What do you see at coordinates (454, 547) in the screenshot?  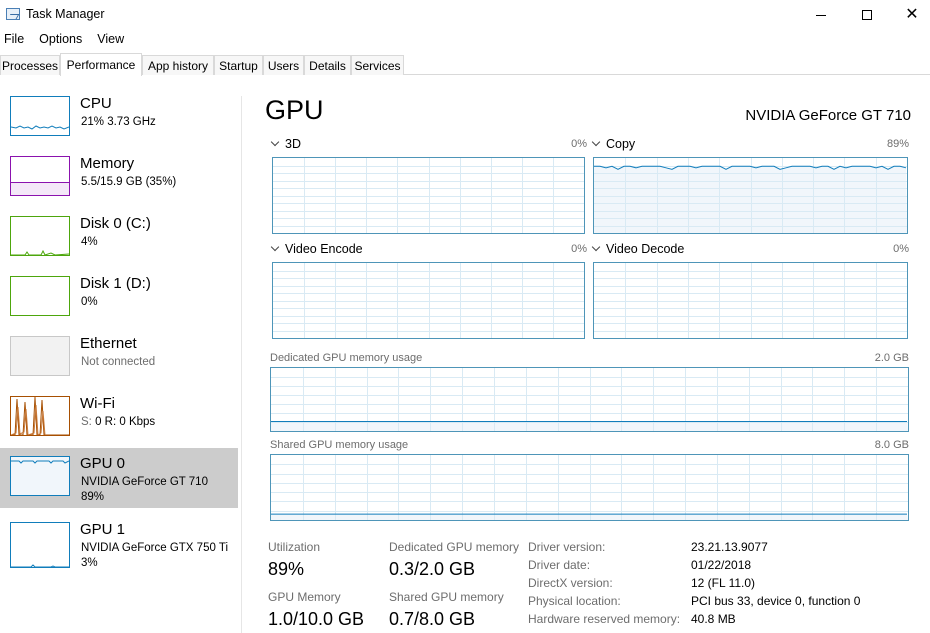 I see `dedicated-gpu-memory-label: Dedicated GPU memory` at bounding box center [454, 547].